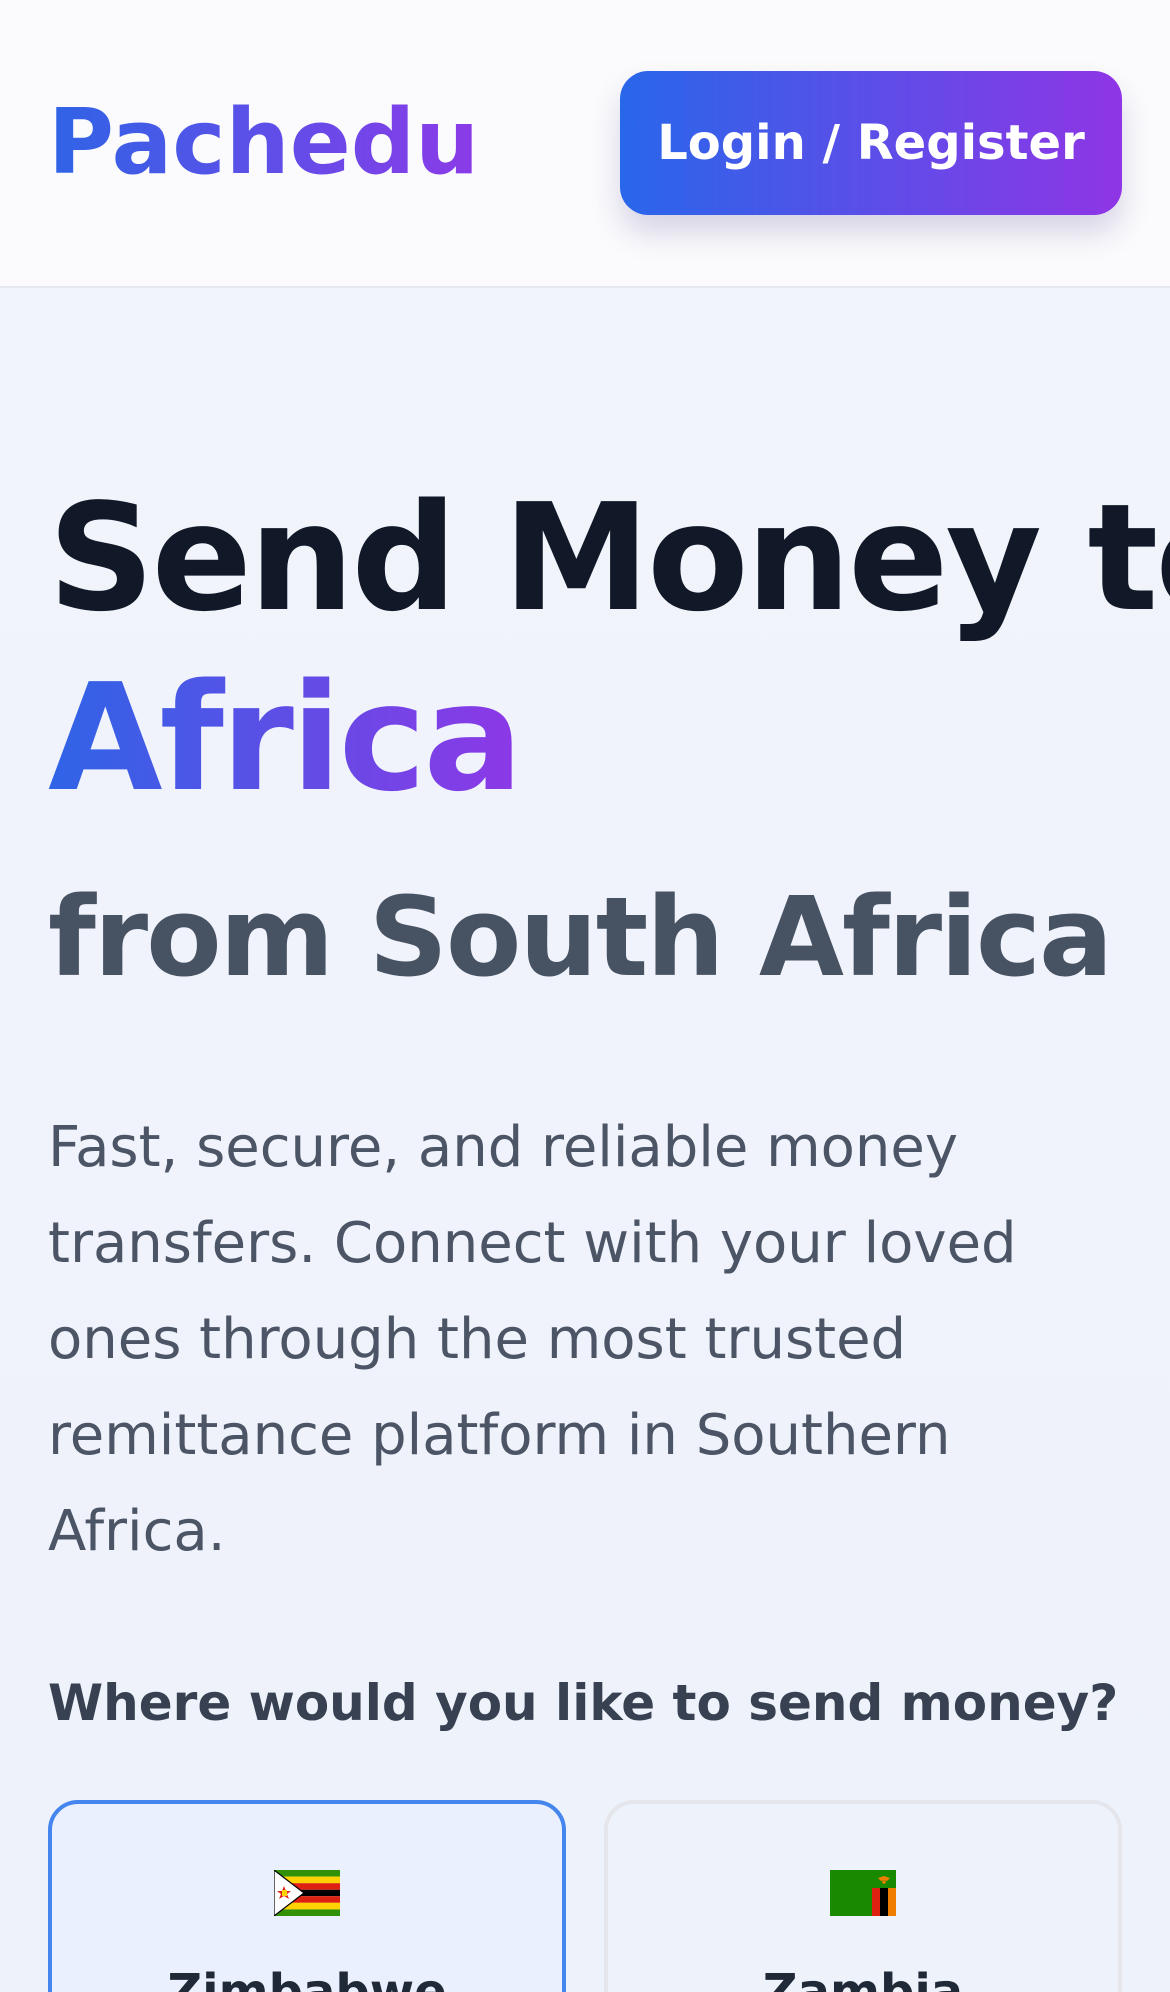  What do you see at coordinates (583, 1703) in the screenshot?
I see `destination-prompt: Where would you like to send money?` at bounding box center [583, 1703].